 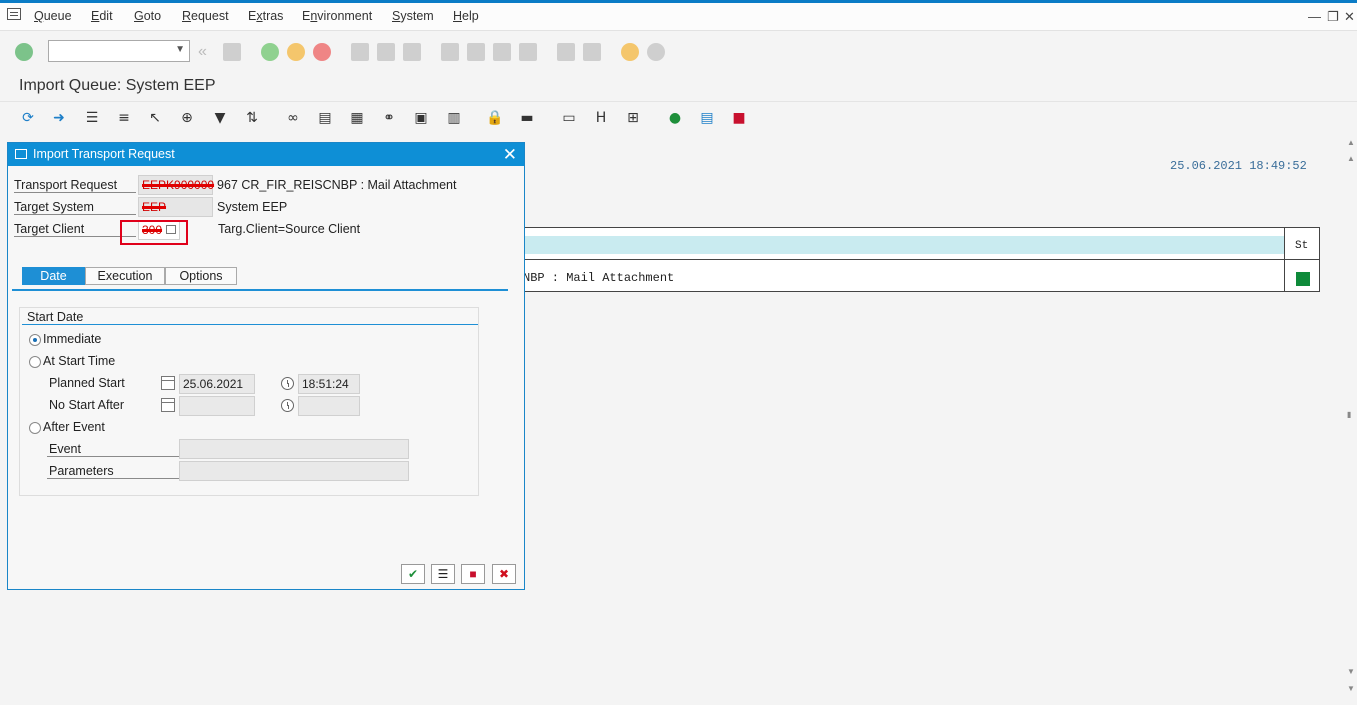 I want to click on start-date-title: Start Date, so click(x=55, y=317).